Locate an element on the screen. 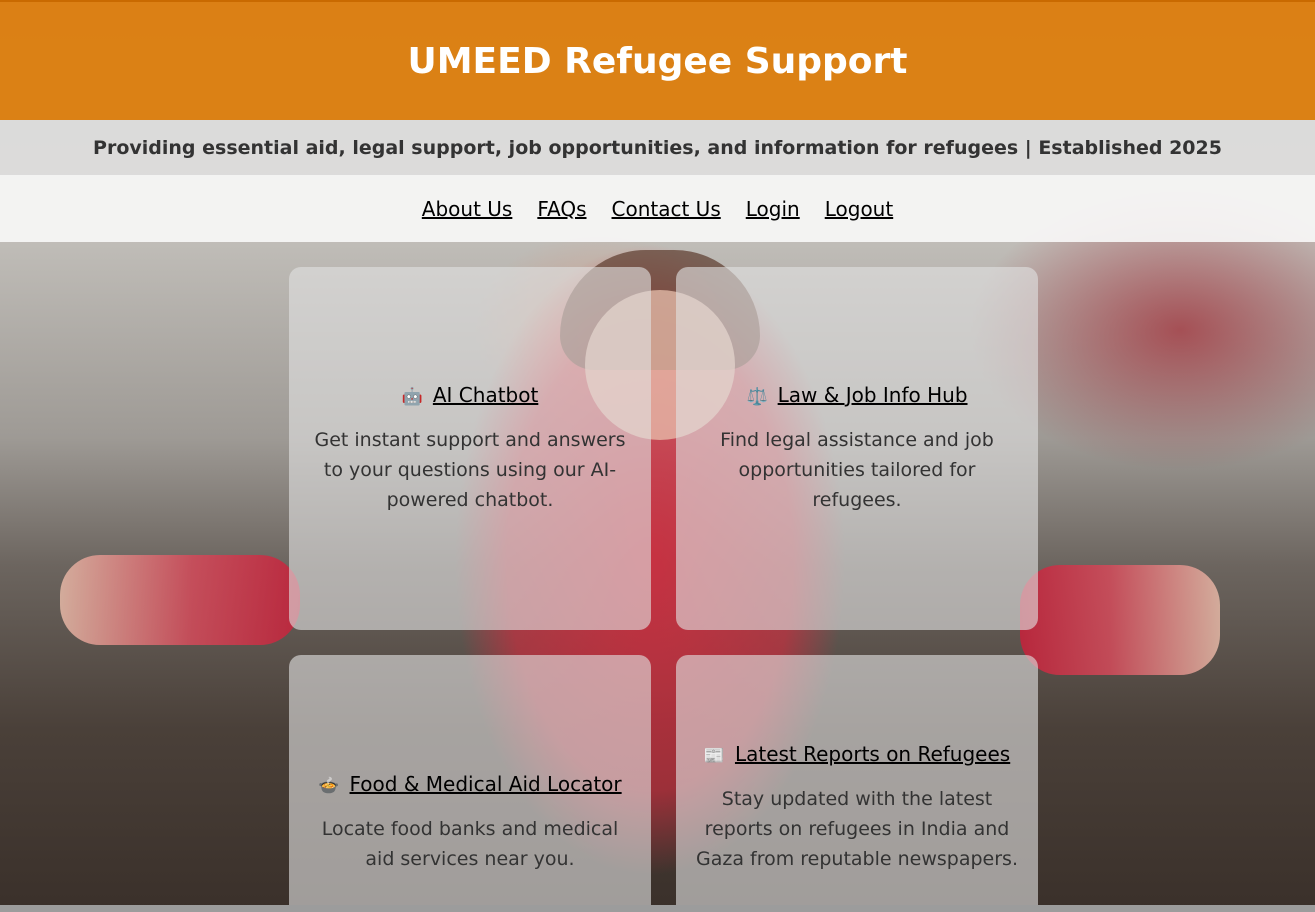  site-header: UMEED Refugee Support is located at coordinates (657, 60).